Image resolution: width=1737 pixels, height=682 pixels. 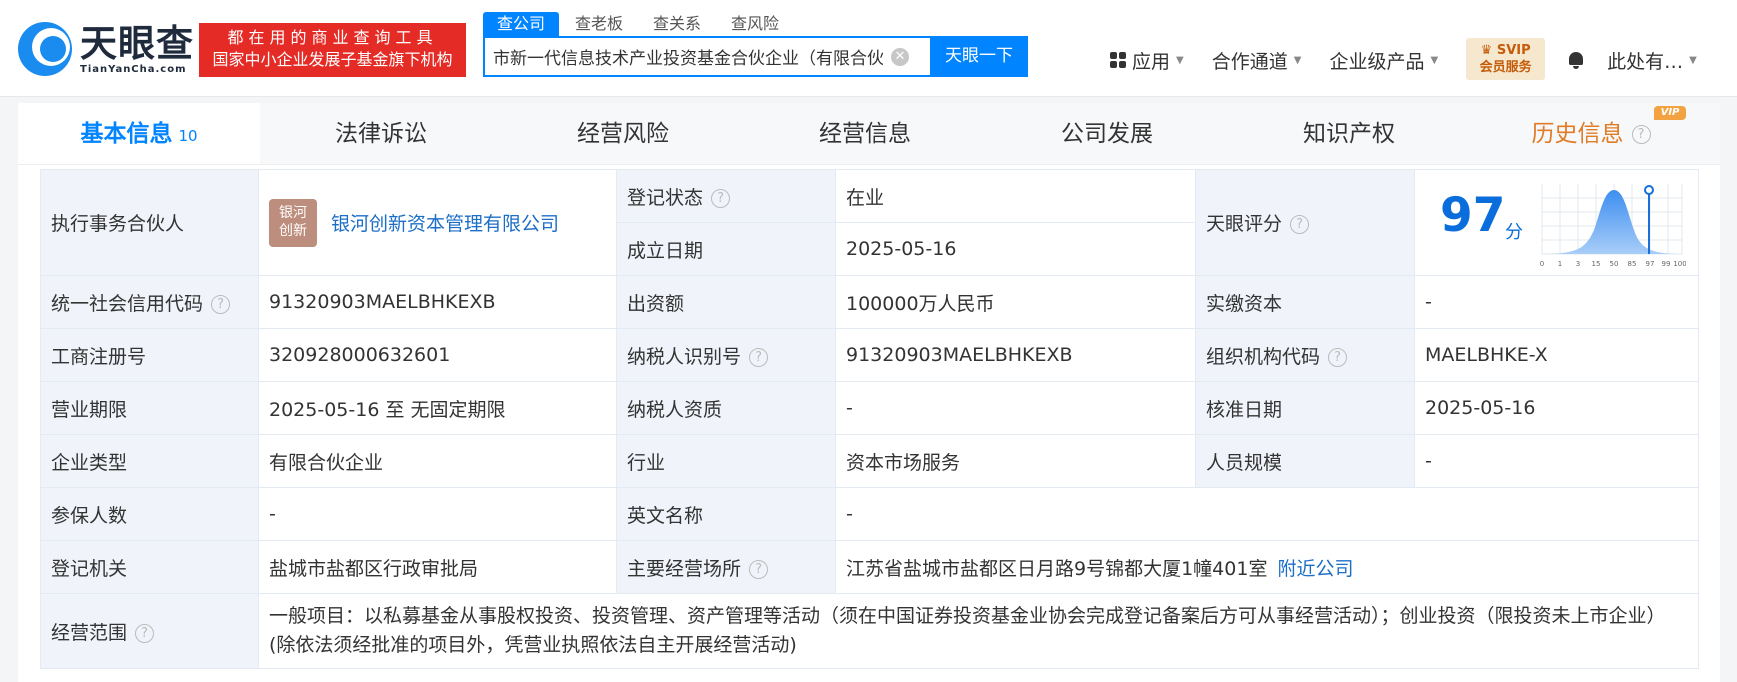 I want to click on search-input, so click(x=688, y=56).